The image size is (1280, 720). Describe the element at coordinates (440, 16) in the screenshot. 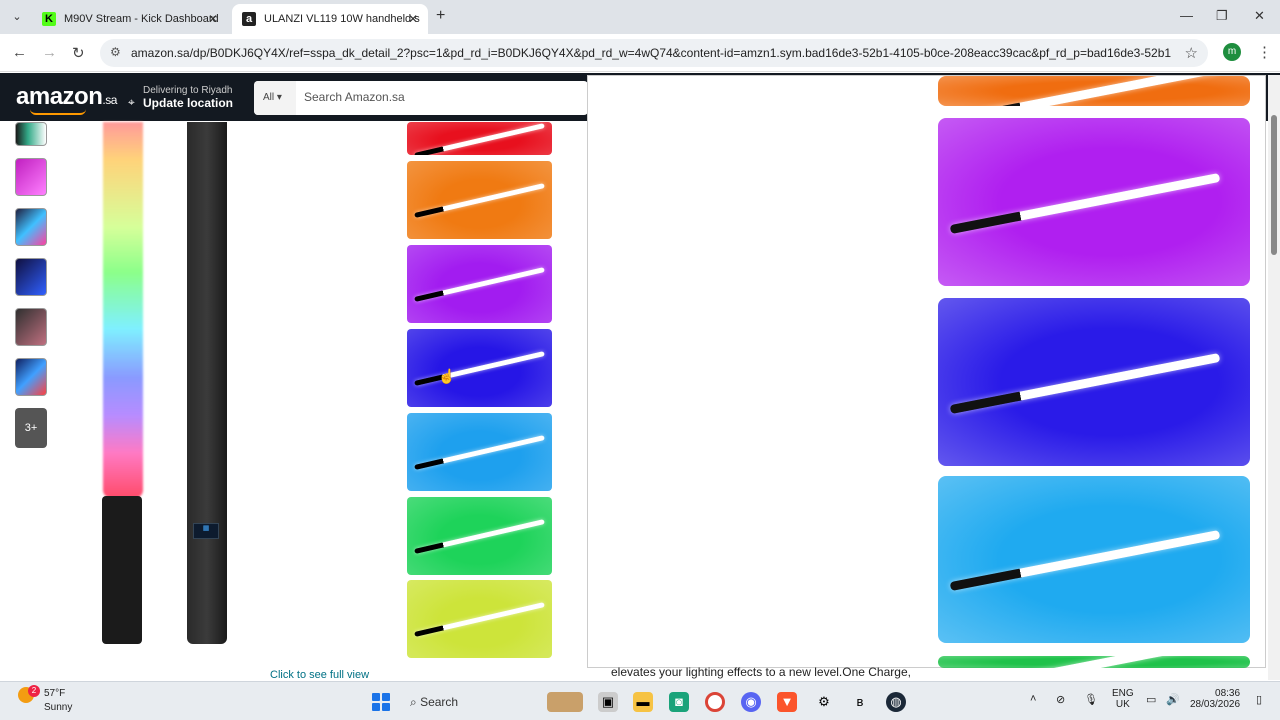

I see `new-tab-button: +` at that location.